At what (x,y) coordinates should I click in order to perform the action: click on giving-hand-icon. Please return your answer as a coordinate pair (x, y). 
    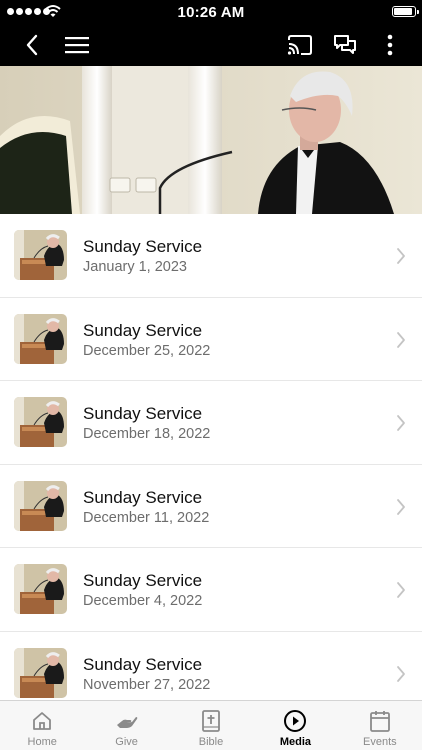
    Looking at the image, I should click on (127, 721).